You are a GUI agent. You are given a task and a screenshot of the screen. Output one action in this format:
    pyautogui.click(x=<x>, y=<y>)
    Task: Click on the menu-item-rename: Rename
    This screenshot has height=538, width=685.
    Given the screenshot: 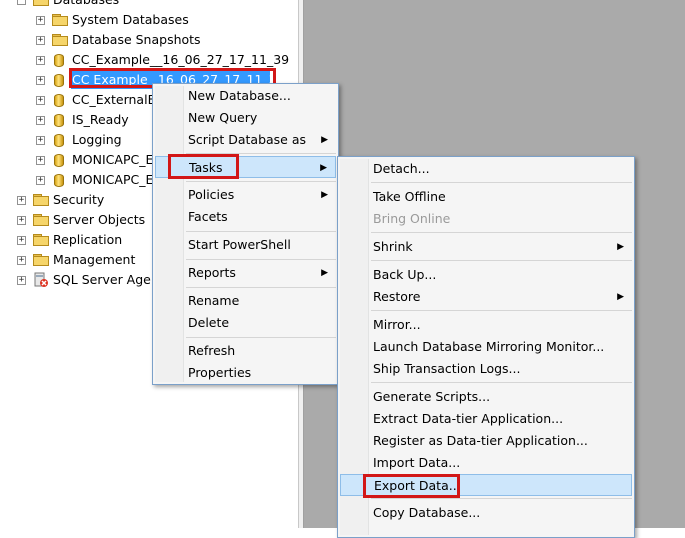 What is the action you would take?
    pyautogui.click(x=245, y=301)
    